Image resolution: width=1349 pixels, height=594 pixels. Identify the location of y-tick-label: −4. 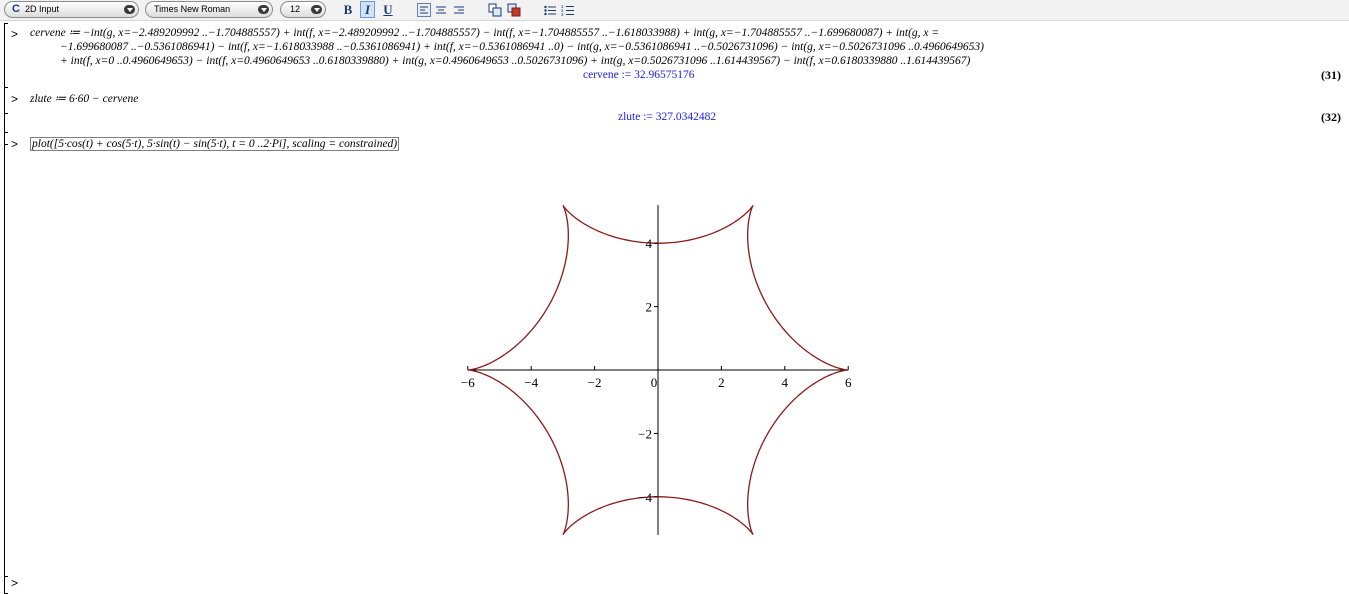
(645, 497).